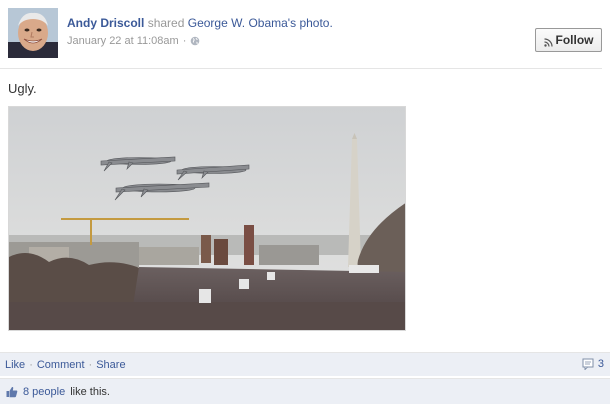 Image resolution: width=610 pixels, height=404 pixels. Describe the element at coordinates (90, 391) in the screenshot. I see `likes-suffix: like this.` at that location.